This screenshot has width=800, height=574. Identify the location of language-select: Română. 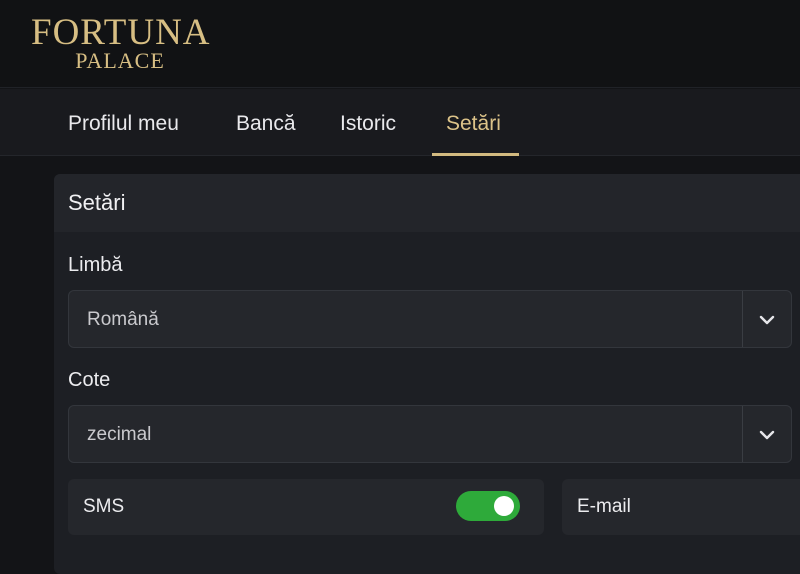
(430, 319).